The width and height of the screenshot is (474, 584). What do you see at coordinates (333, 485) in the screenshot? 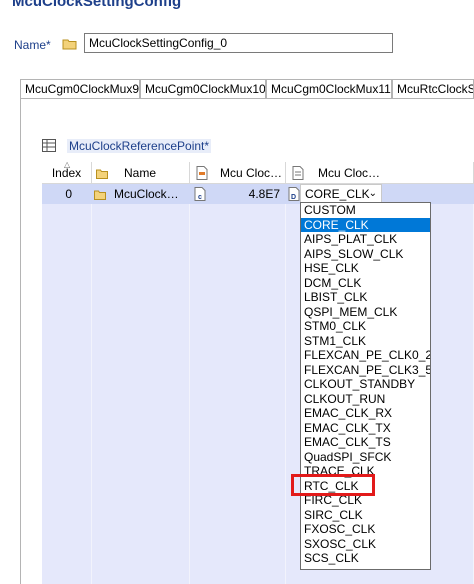
I see `highlight-box` at bounding box center [333, 485].